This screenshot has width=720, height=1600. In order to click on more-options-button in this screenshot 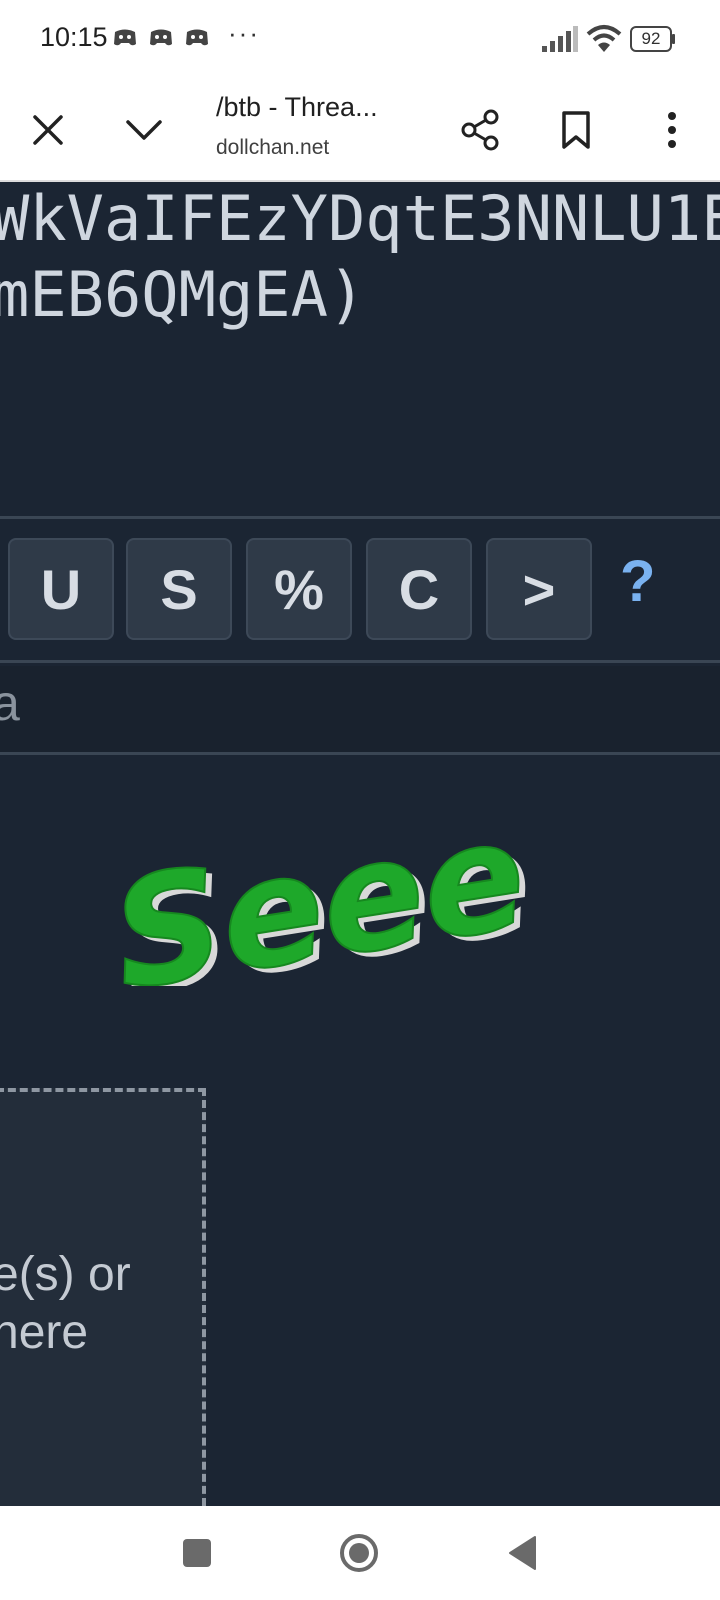, I will do `click(672, 130)`.